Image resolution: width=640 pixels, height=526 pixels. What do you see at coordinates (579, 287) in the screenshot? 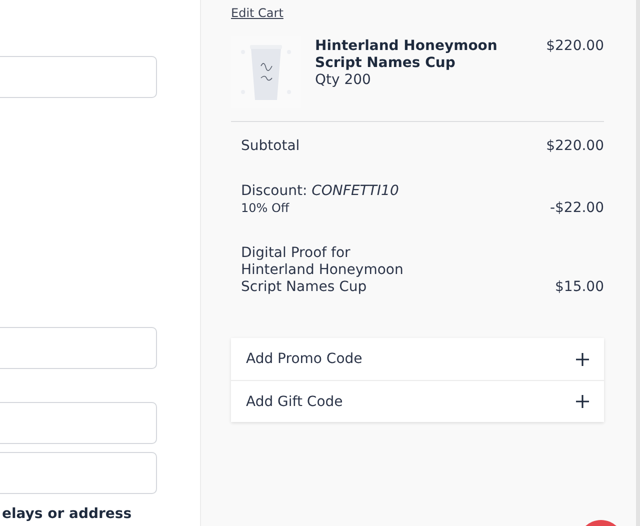
I see `amount-text: $15.00` at bounding box center [579, 287].